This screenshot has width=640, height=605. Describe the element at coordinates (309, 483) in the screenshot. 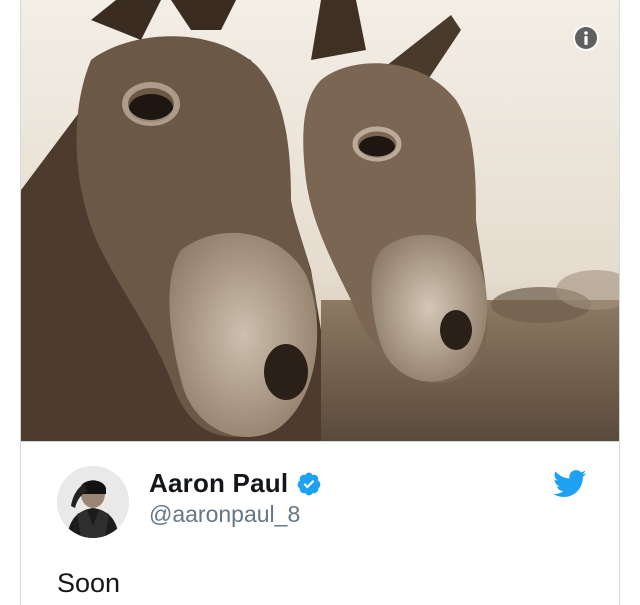

I see `verified-badge-icon` at that location.